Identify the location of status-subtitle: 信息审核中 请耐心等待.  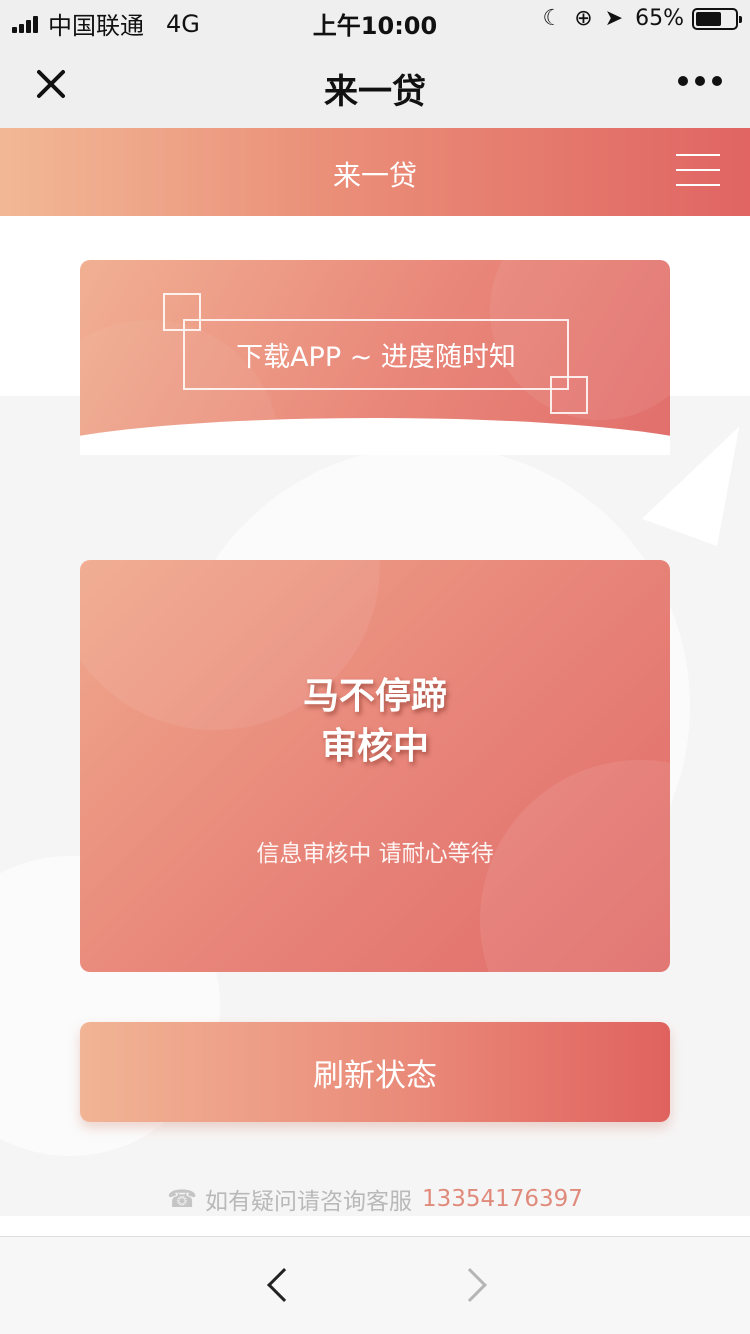
(375, 854).